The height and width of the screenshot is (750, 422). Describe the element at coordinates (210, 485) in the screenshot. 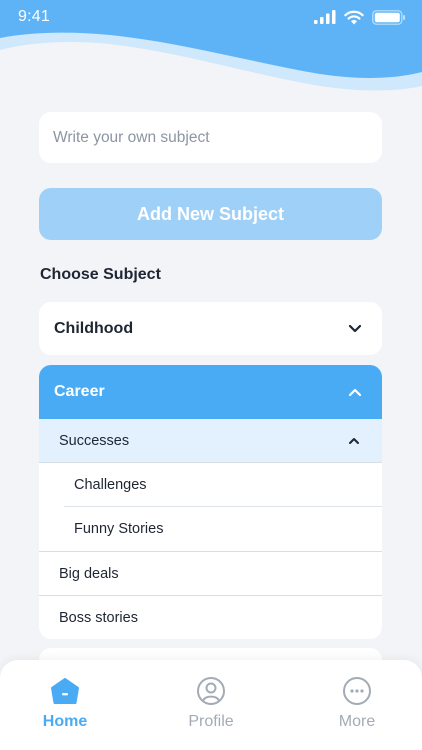

I see `subject-option-challenges: Challenges` at that location.